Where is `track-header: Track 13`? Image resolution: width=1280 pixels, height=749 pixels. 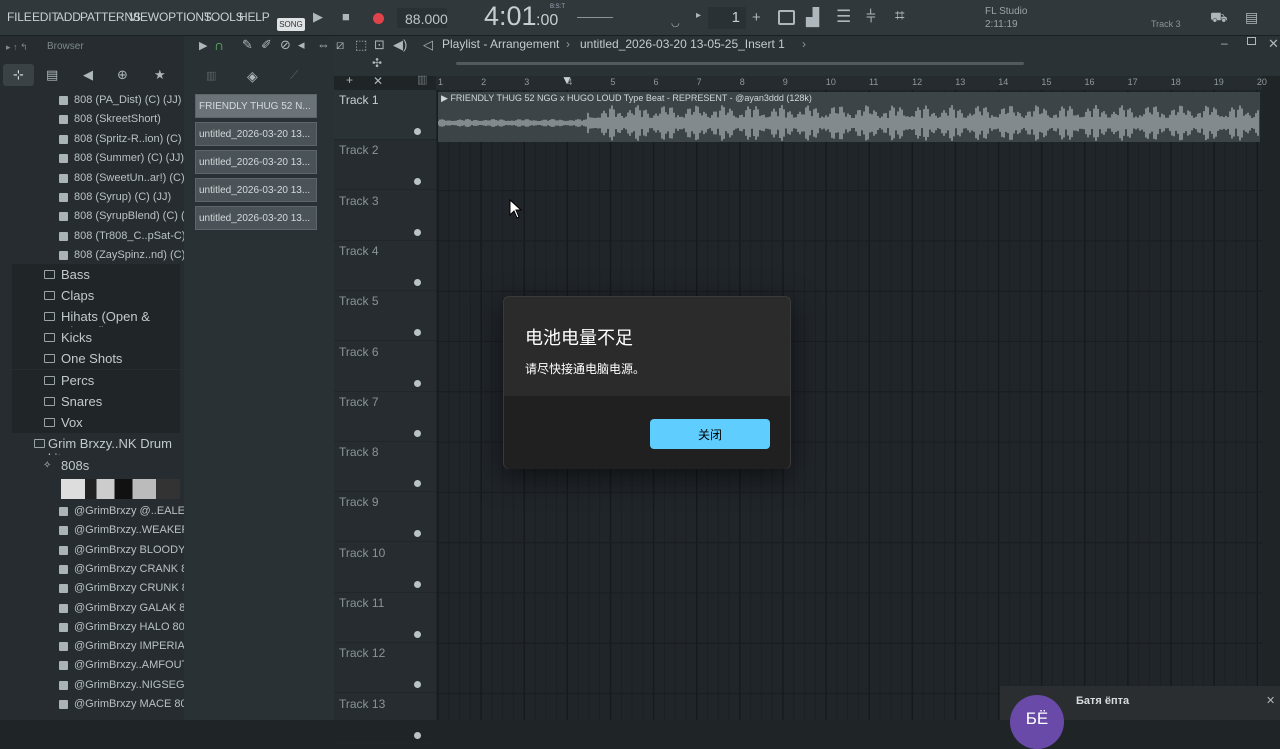
track-header: Track 13 is located at coordinates (385, 719).